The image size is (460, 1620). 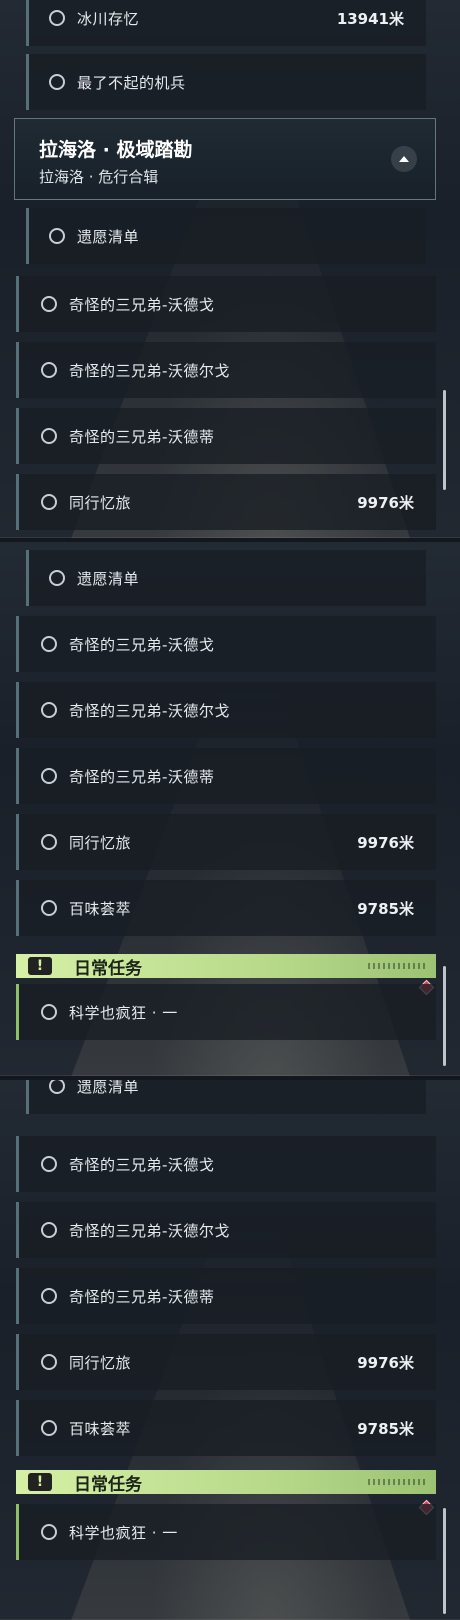 I want to click on quest-label: 最了不起的机兵, so click(x=131, y=82).